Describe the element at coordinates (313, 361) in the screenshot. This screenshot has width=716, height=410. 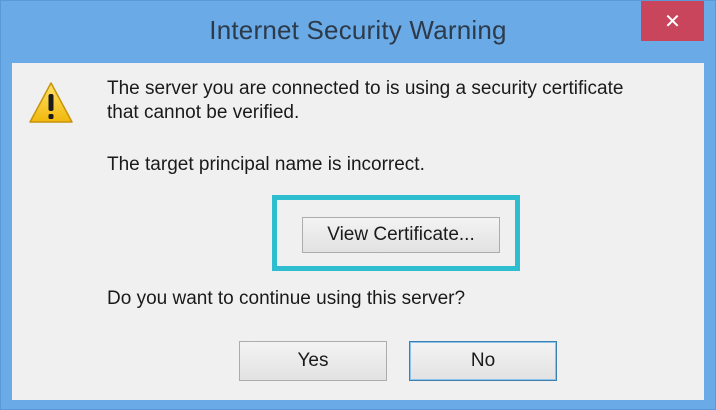
I see `yes-button: Yes` at that location.